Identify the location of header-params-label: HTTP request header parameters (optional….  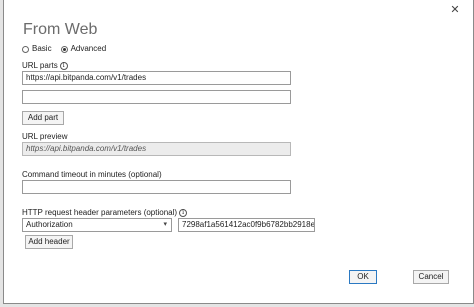
(105, 212).